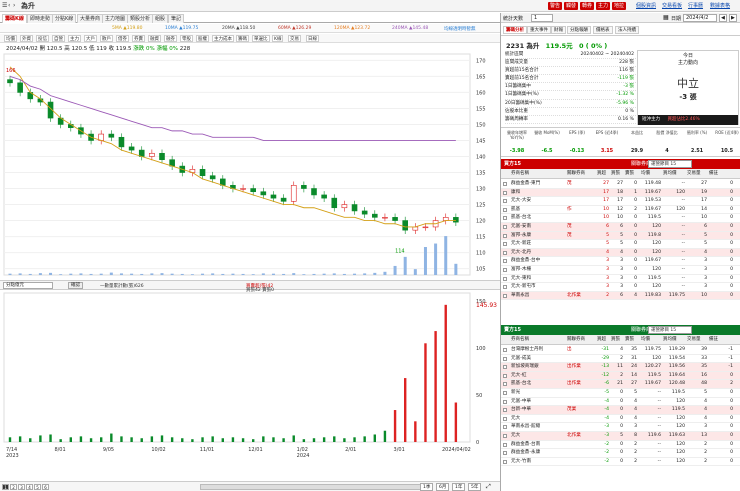 The image size is (740, 491). What do you see at coordinates (106, 38) in the screenshot?
I see `tool-retail: 散戶` at bounding box center [106, 38].